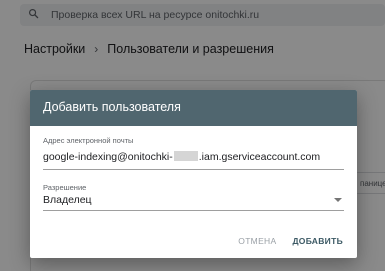 The image size is (385, 271). I want to click on permission-field-label: Разрешение, so click(65, 187).